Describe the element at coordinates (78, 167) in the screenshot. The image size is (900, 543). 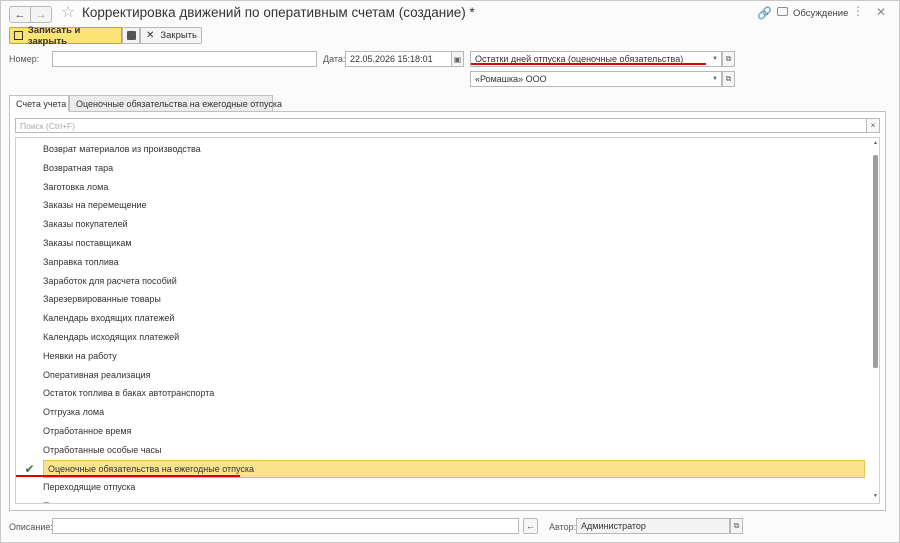
I see `list-item-label: Возвратная тара` at that location.